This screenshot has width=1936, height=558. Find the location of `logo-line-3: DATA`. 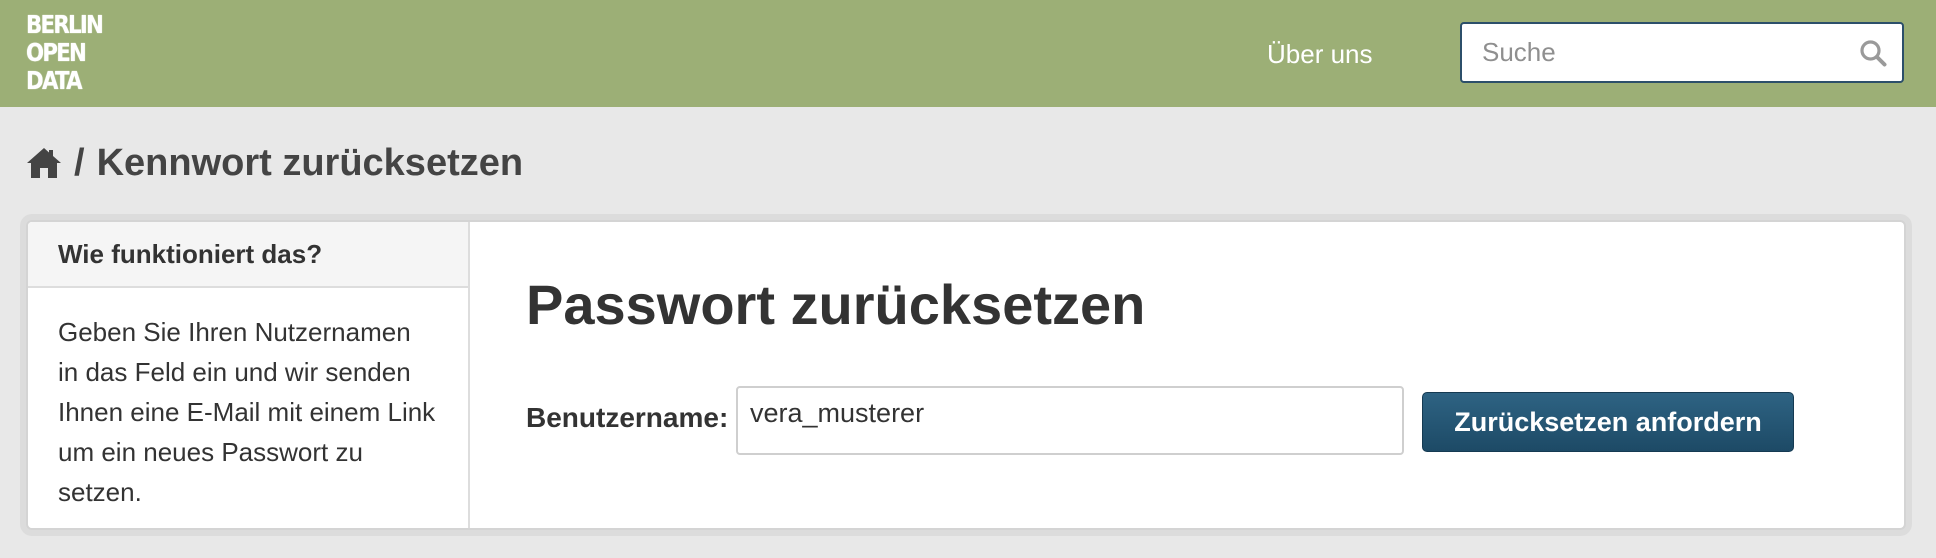

logo-line-3: DATA is located at coordinates (54, 80).